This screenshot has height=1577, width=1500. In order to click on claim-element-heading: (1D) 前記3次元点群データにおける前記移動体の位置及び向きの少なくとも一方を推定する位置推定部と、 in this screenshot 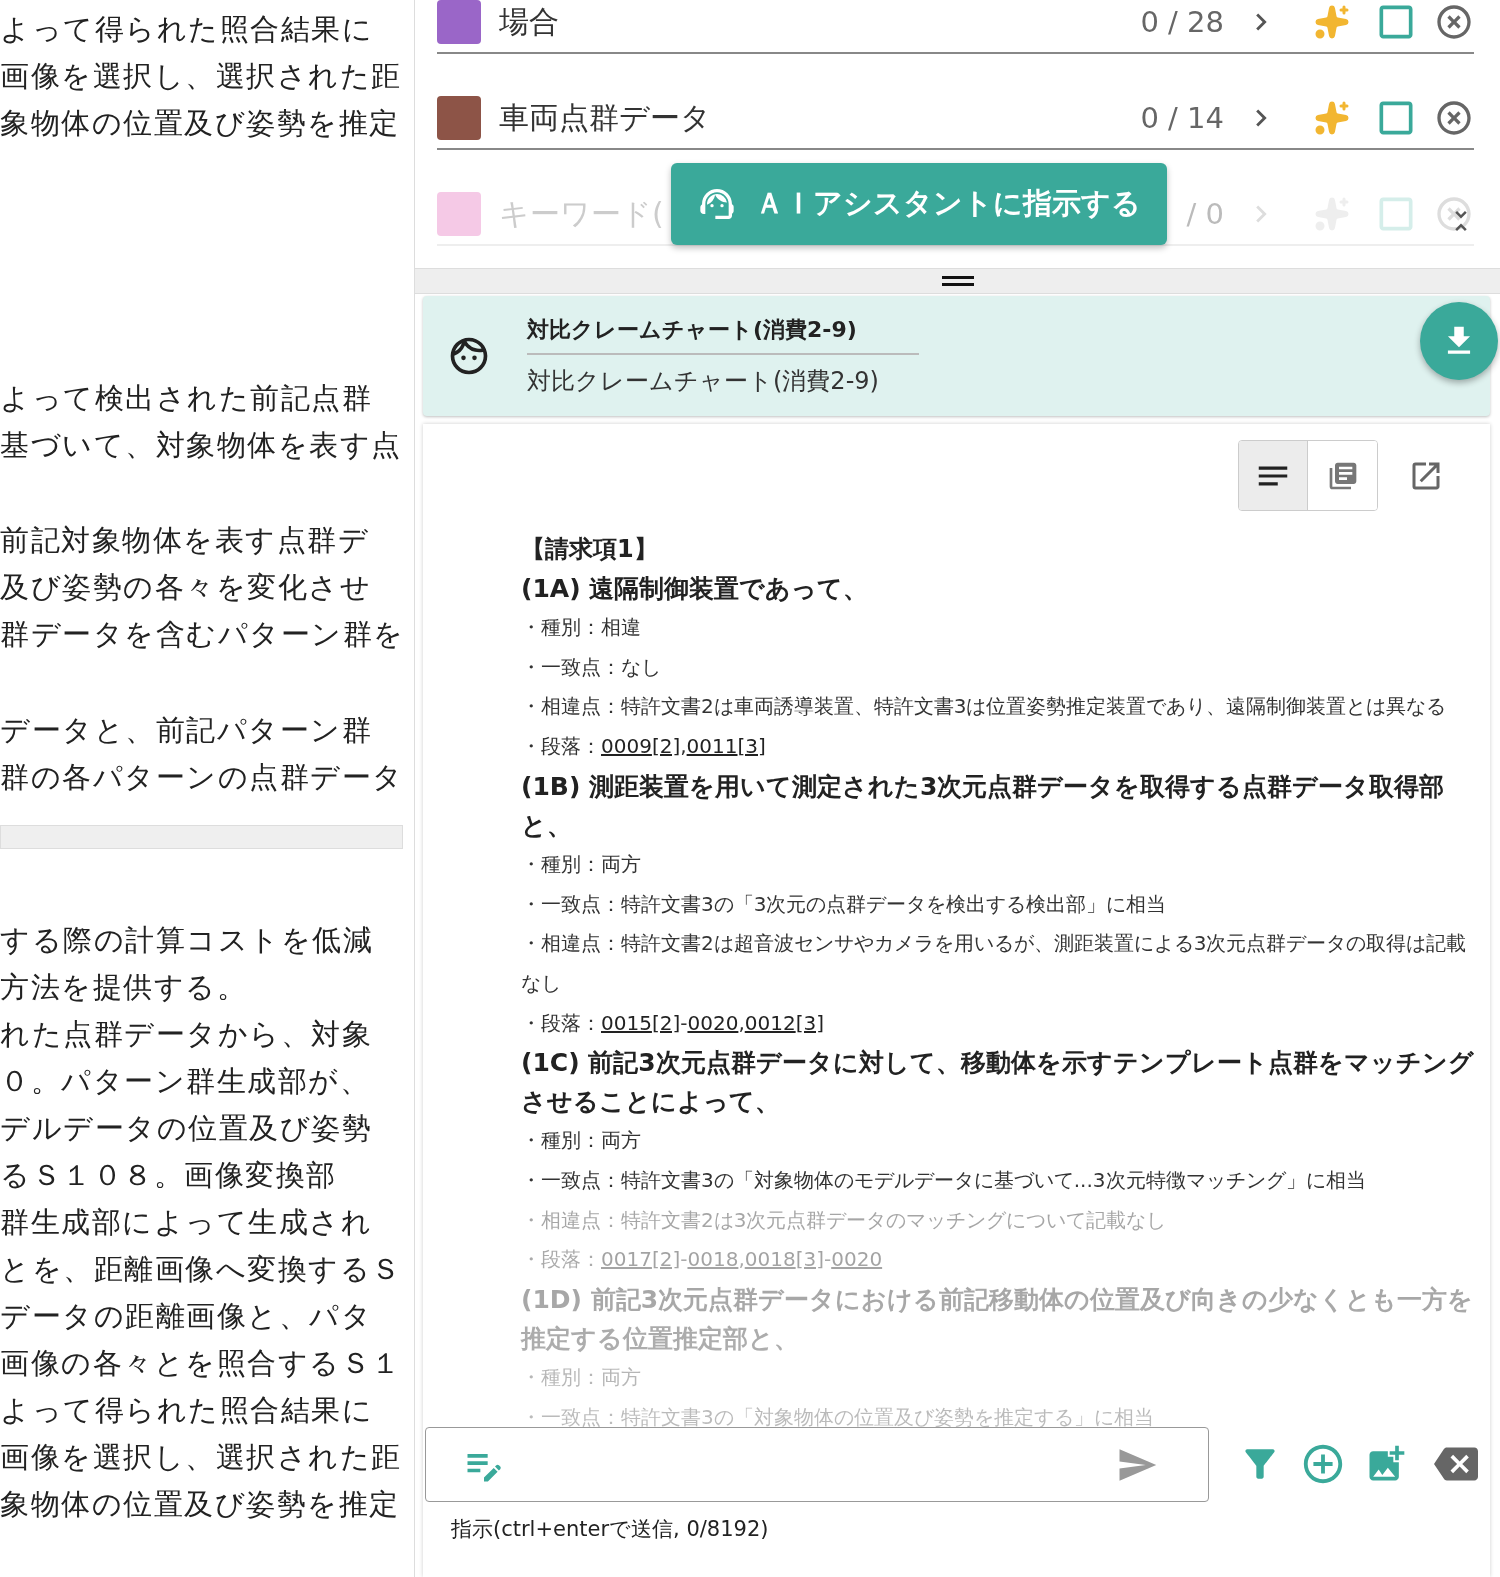, I will do `click(998, 1320)`.